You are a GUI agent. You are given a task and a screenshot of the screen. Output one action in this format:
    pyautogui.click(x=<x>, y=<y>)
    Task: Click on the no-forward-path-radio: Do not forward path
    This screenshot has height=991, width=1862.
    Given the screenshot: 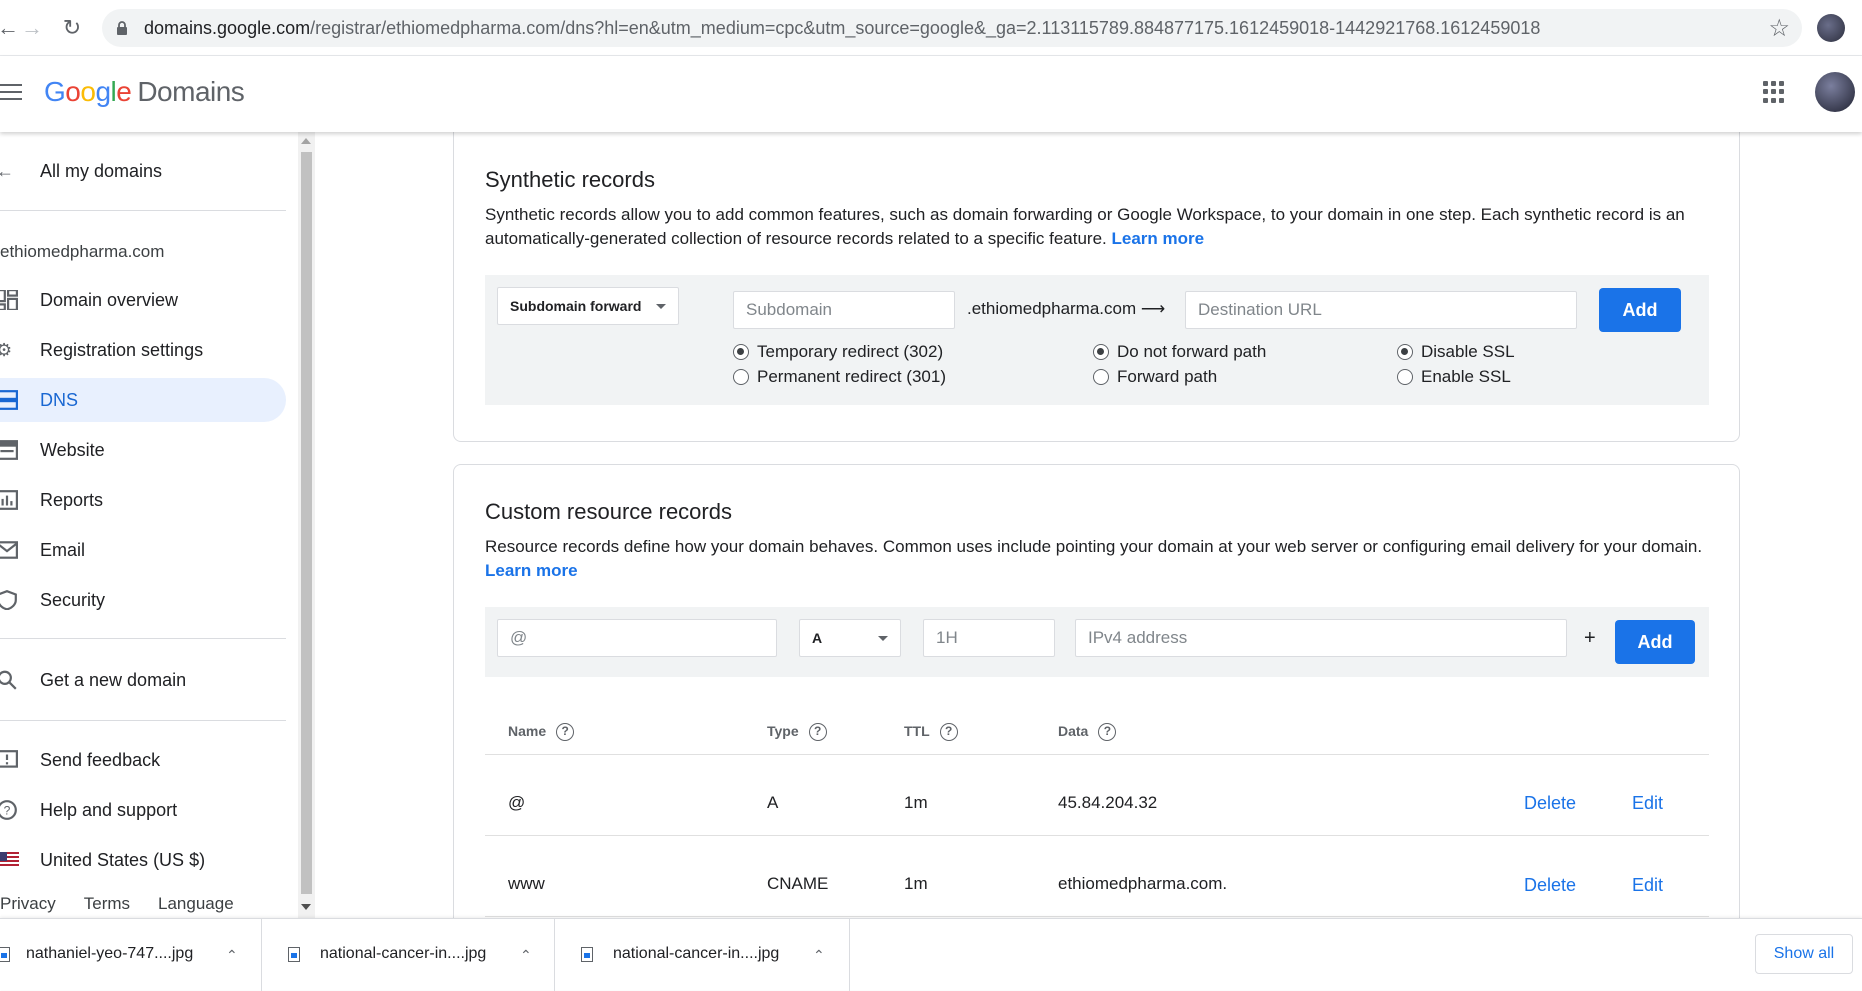 What is the action you would take?
    pyautogui.click(x=1179, y=352)
    